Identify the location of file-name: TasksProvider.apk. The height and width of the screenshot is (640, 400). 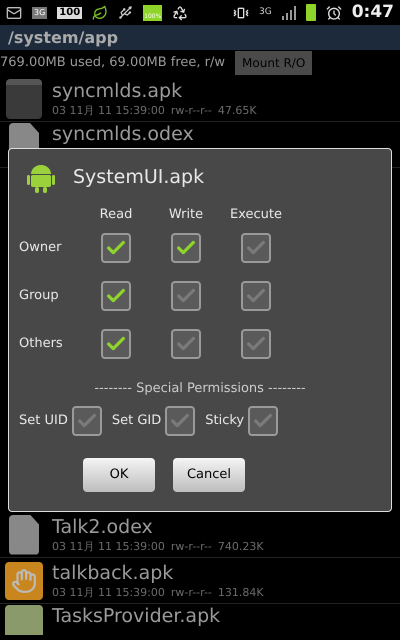
(136, 617).